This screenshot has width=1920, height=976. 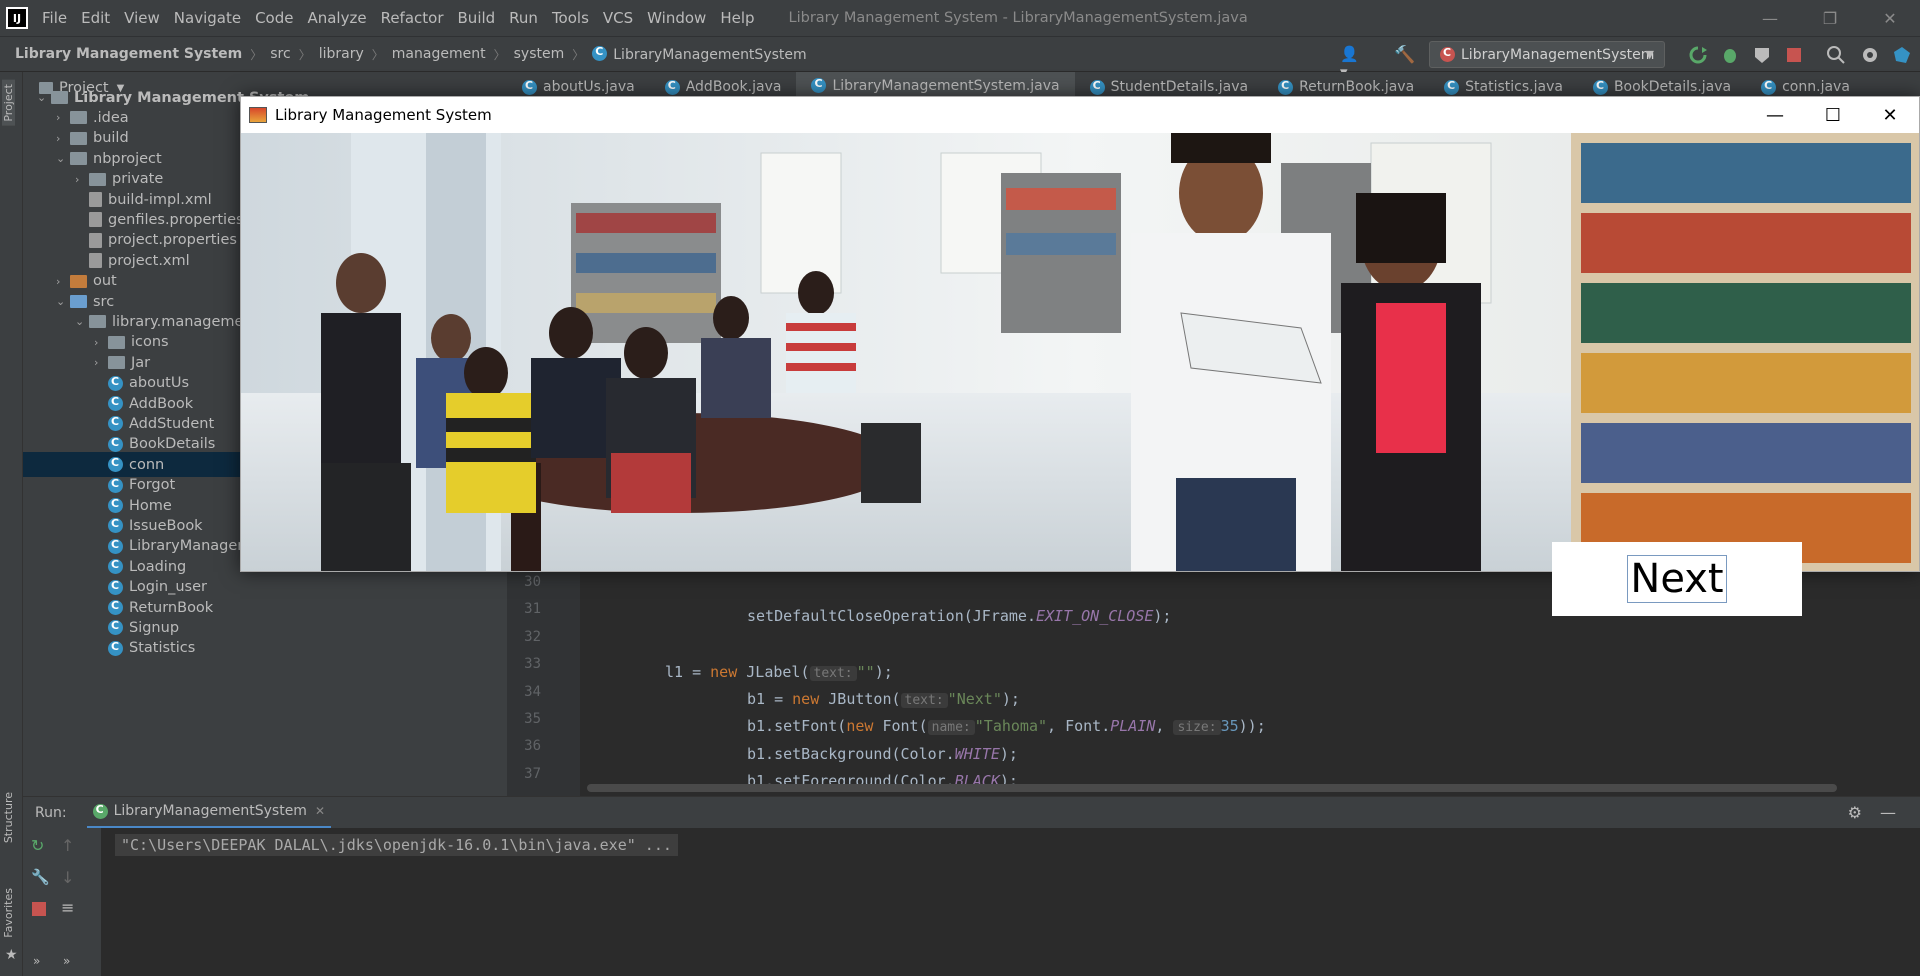 I want to click on tree-item-label: private, so click(x=138, y=179).